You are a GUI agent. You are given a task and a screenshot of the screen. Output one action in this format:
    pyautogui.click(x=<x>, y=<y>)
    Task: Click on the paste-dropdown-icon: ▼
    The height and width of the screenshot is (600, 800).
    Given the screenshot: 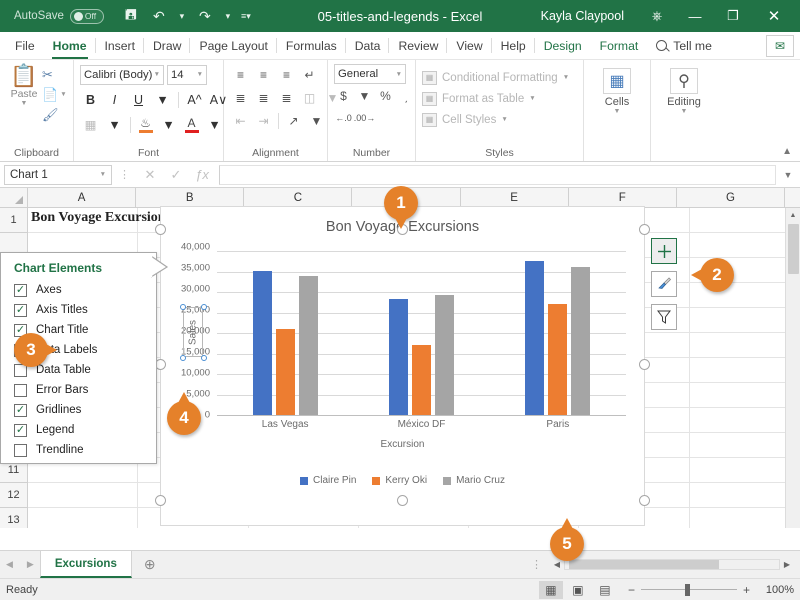 What is the action you would take?
    pyautogui.click(x=24, y=103)
    